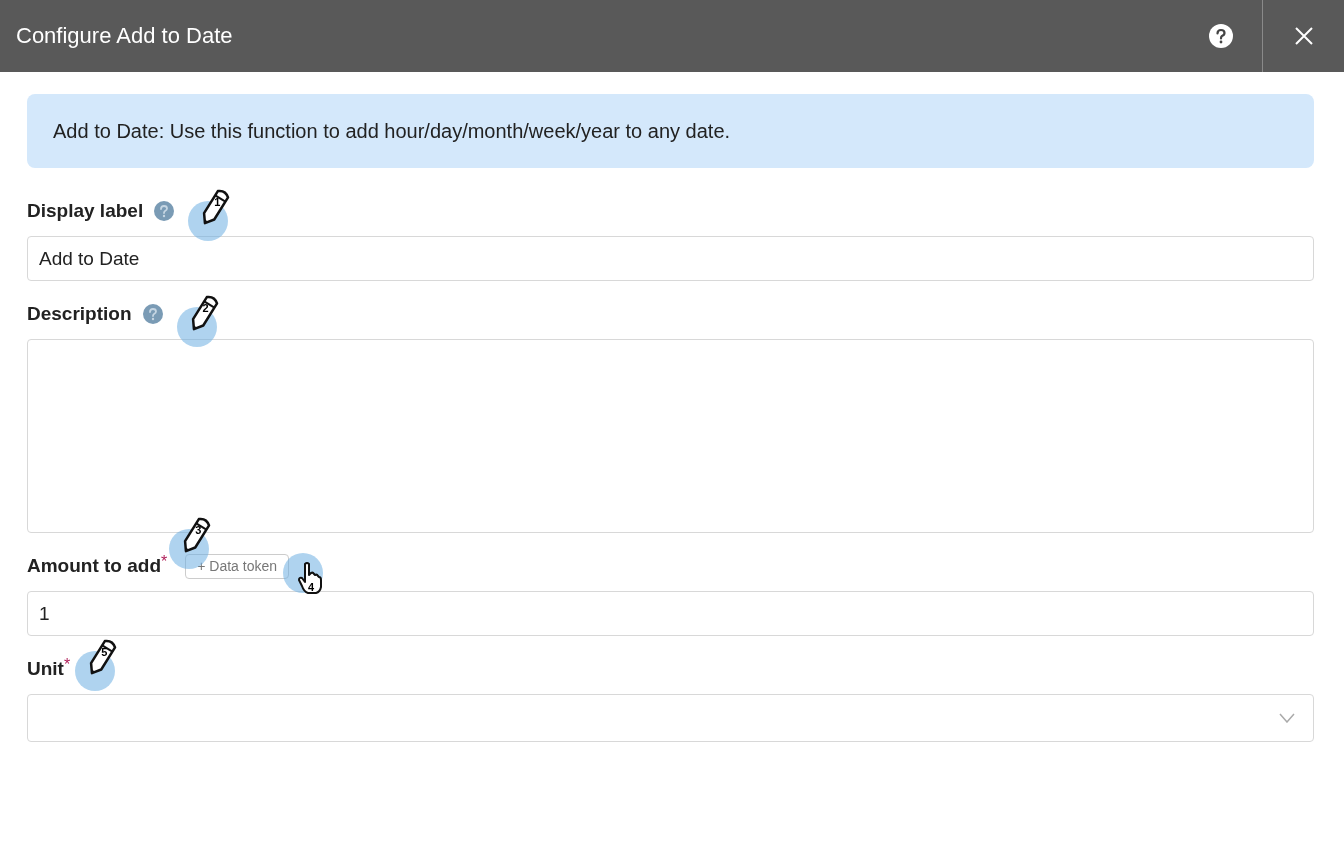  Describe the element at coordinates (217, 202) in the screenshot. I see `step-number: 1` at that location.